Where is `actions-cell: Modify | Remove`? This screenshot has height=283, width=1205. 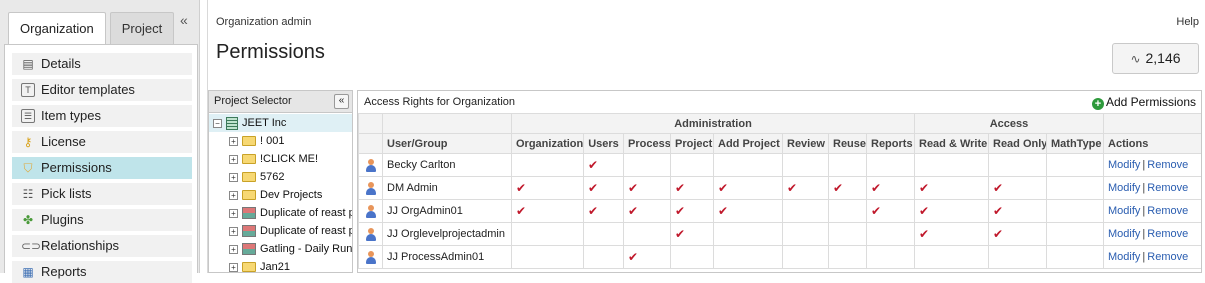 actions-cell: Modify | Remove is located at coordinates (1152, 188).